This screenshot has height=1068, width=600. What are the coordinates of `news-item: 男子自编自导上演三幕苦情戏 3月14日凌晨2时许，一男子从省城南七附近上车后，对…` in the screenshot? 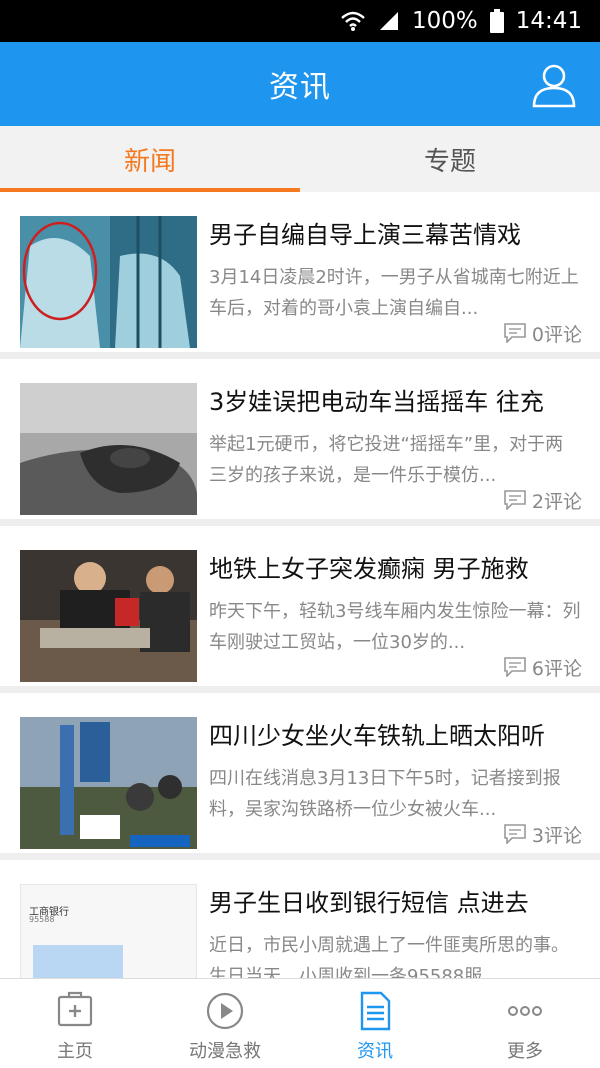 It's located at (300, 272).